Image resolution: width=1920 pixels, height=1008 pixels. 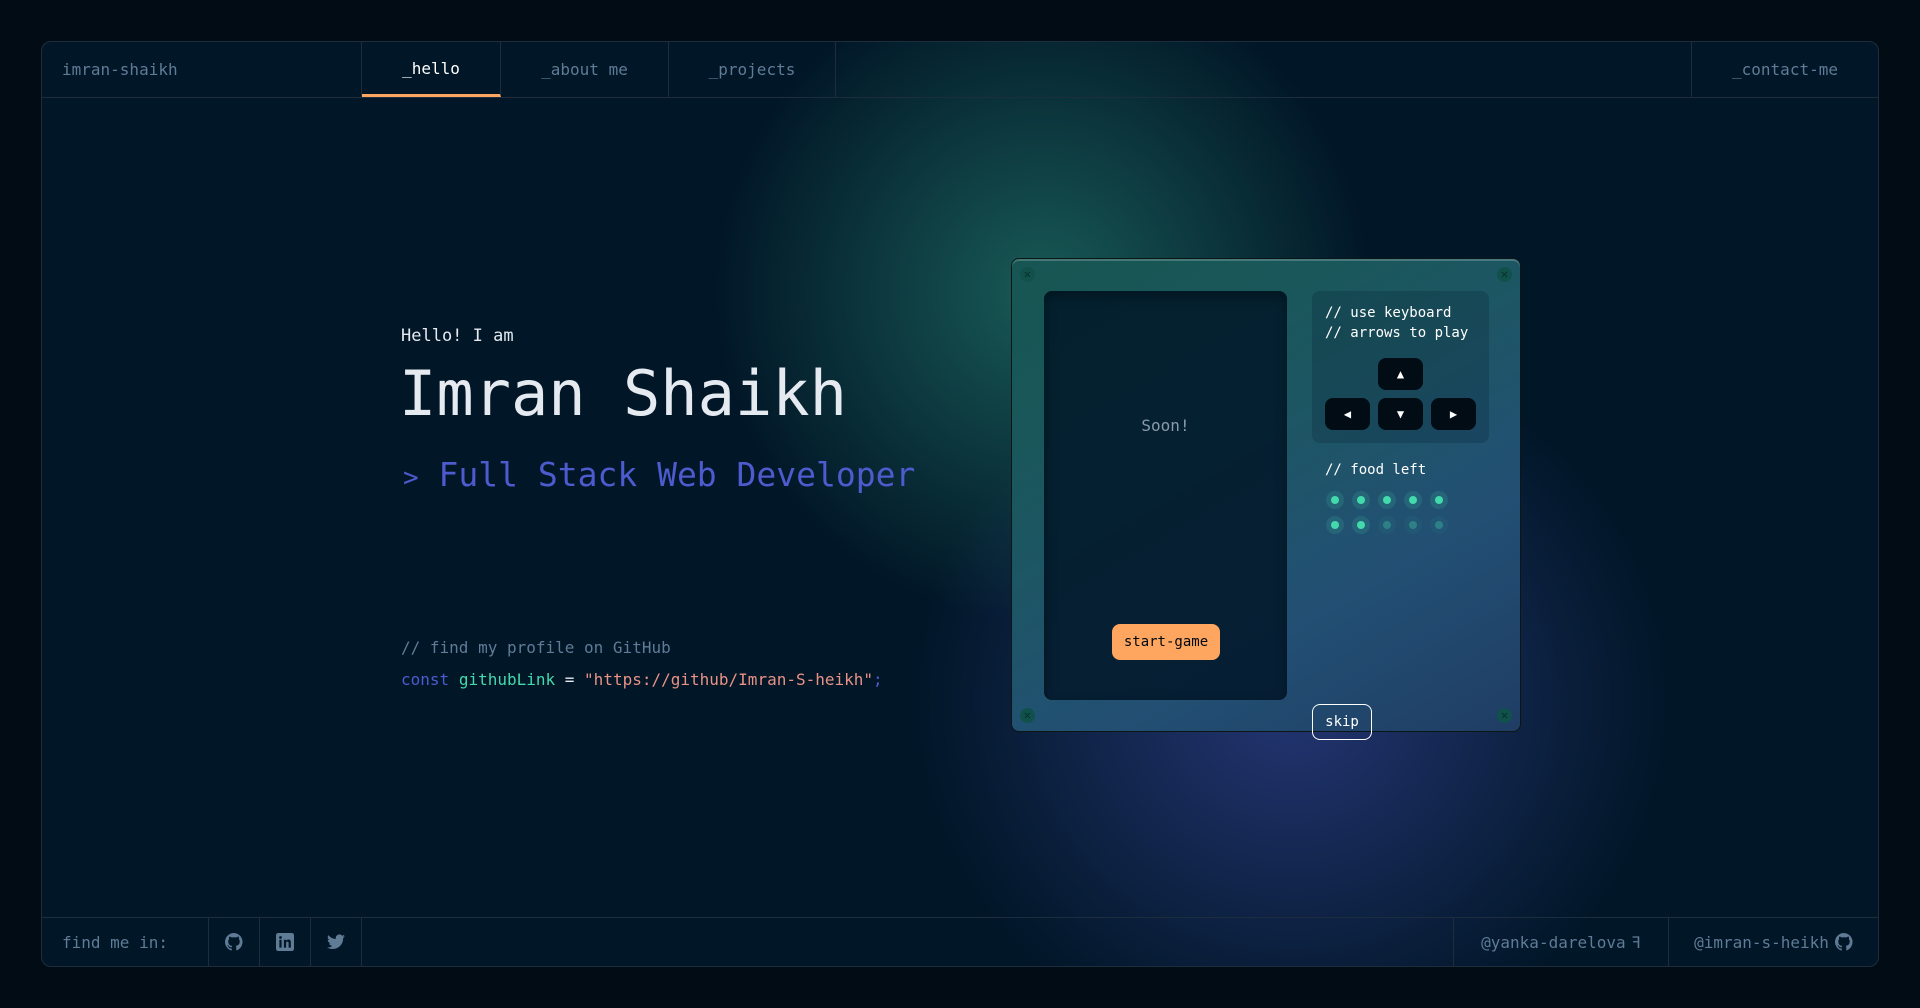 I want to click on linkedin-link-button, so click(x=285, y=942).